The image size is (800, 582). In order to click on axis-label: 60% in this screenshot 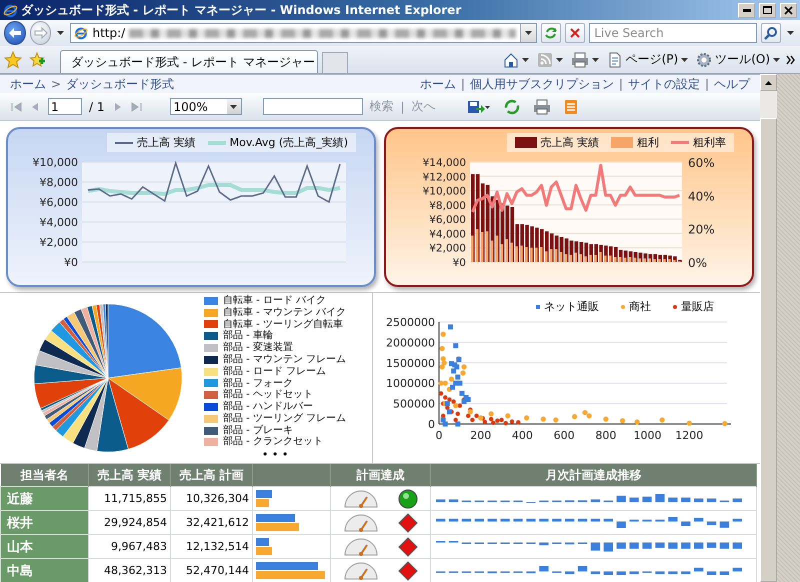, I will do `click(701, 163)`.